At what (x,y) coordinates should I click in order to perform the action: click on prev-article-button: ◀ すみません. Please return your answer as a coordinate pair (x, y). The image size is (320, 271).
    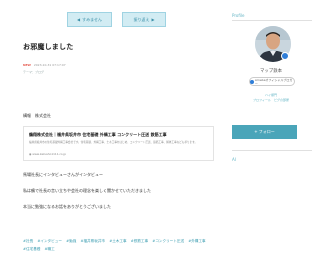
    Looking at the image, I should click on (89, 19).